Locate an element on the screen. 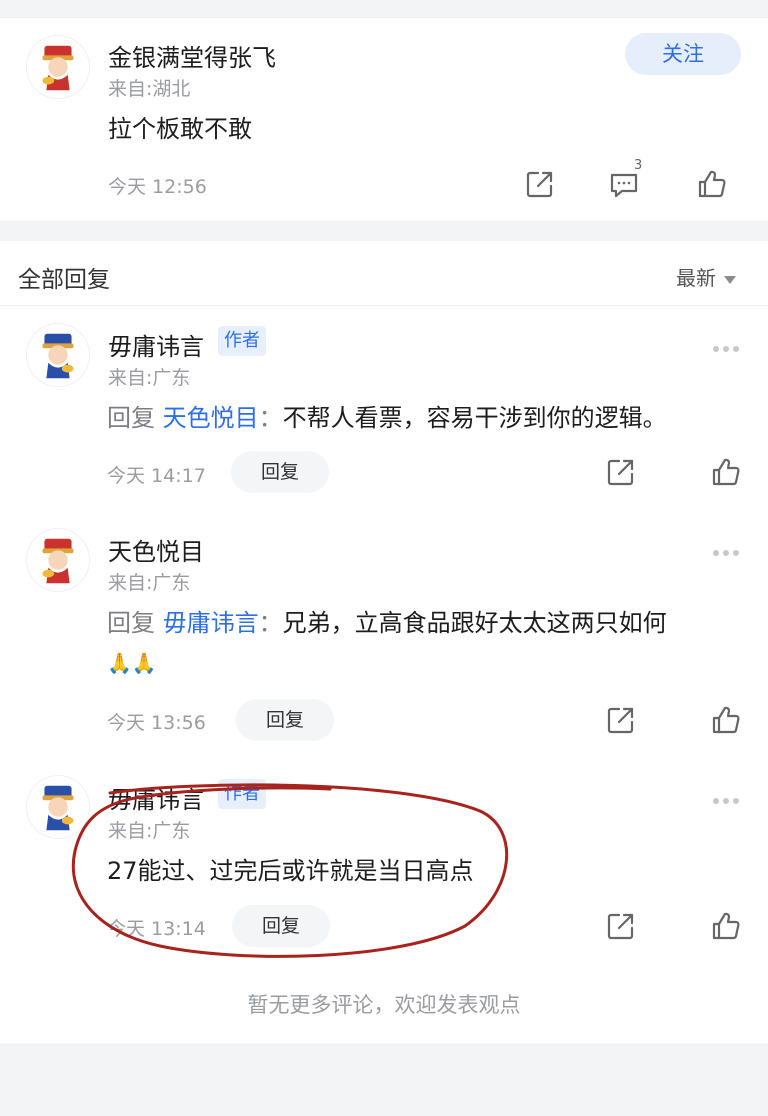 The image size is (768, 1116). sort-dropdown: 最新 is located at coordinates (706, 276).